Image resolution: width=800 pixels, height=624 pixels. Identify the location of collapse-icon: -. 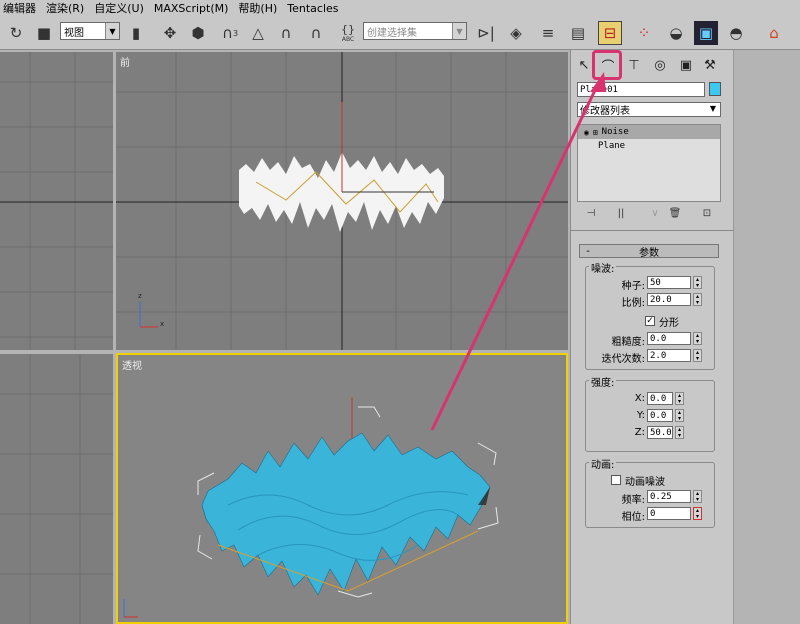
(588, 251).